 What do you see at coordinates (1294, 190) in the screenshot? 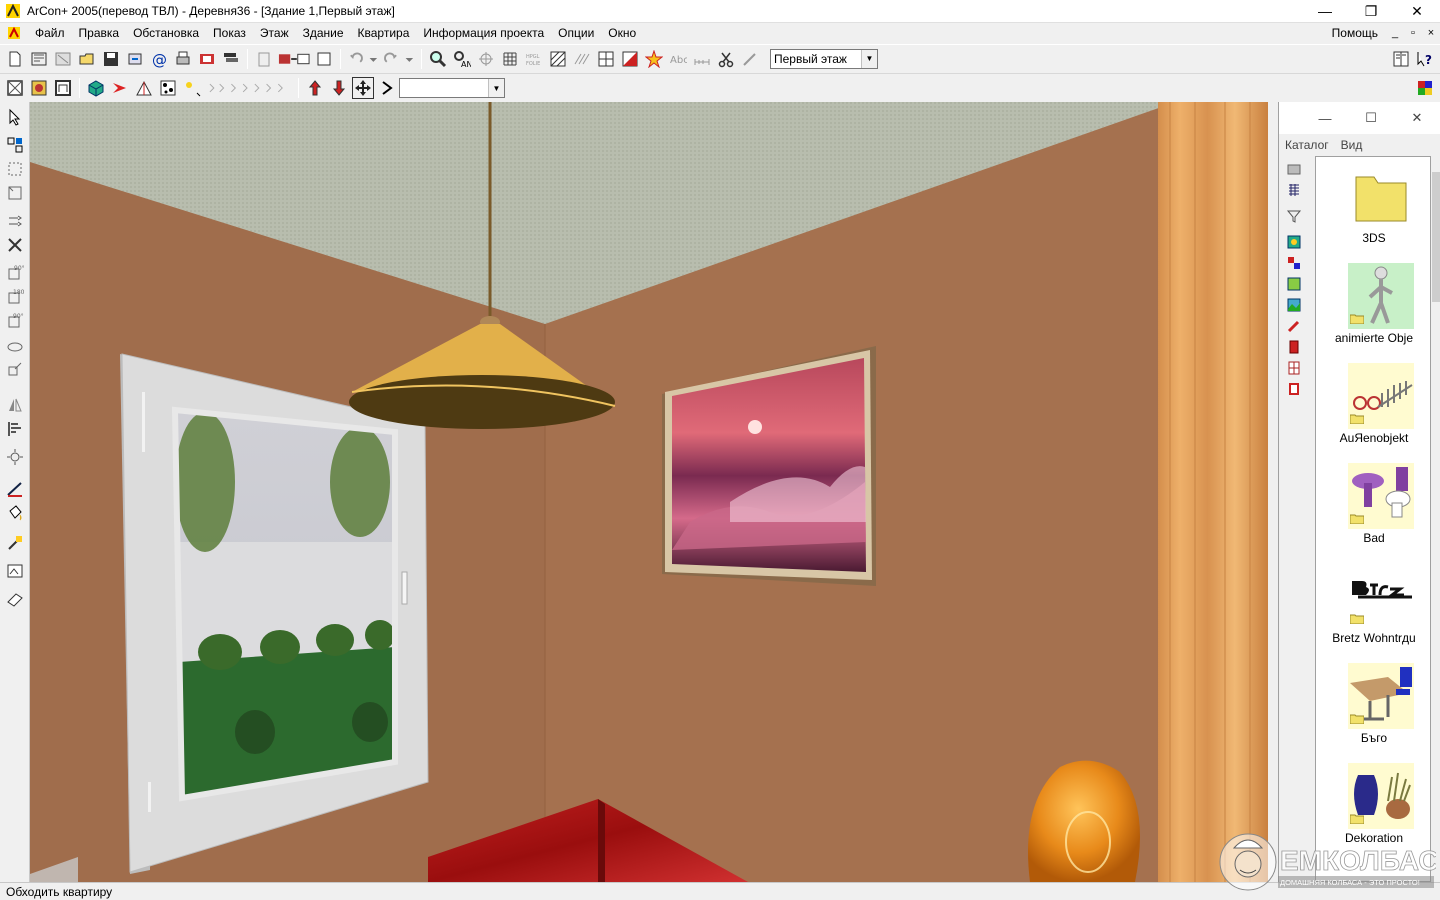
I see `grid-view-icon` at bounding box center [1294, 190].